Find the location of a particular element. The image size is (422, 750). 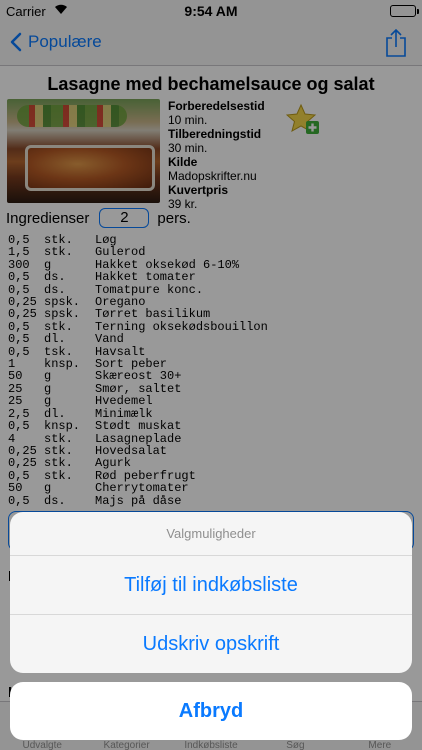

action-sheet-title: Valgmuligheder is located at coordinates (211, 534).